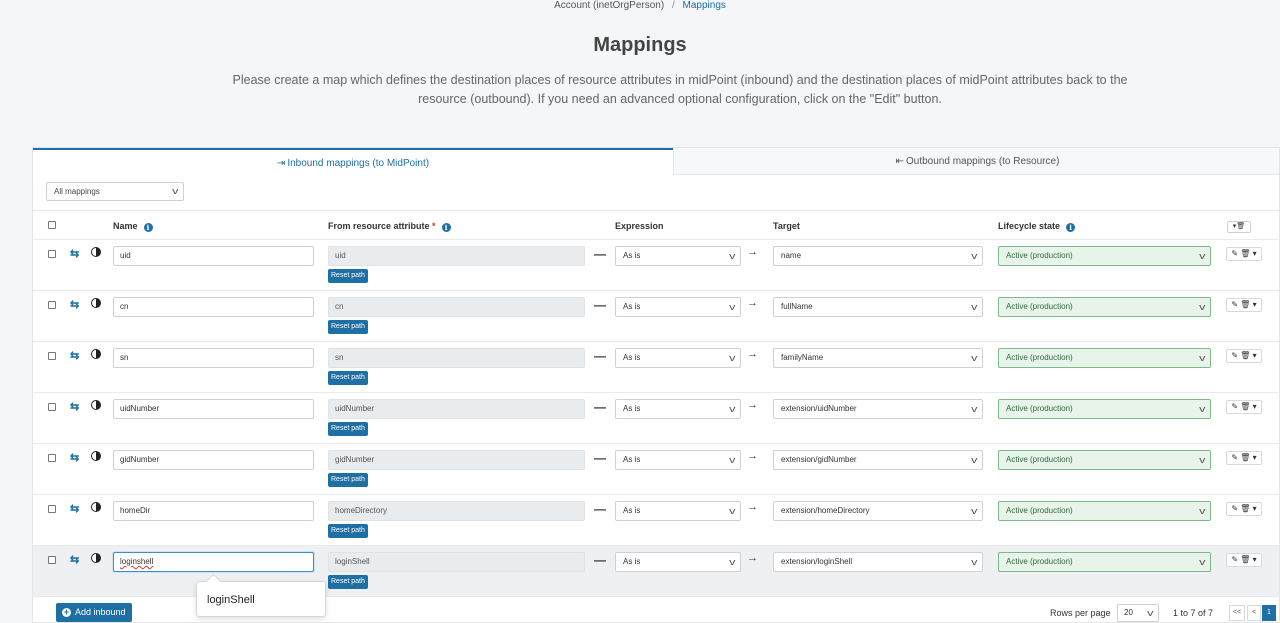  Describe the element at coordinates (66, 612) in the screenshot. I see `plus-icon: +` at that location.